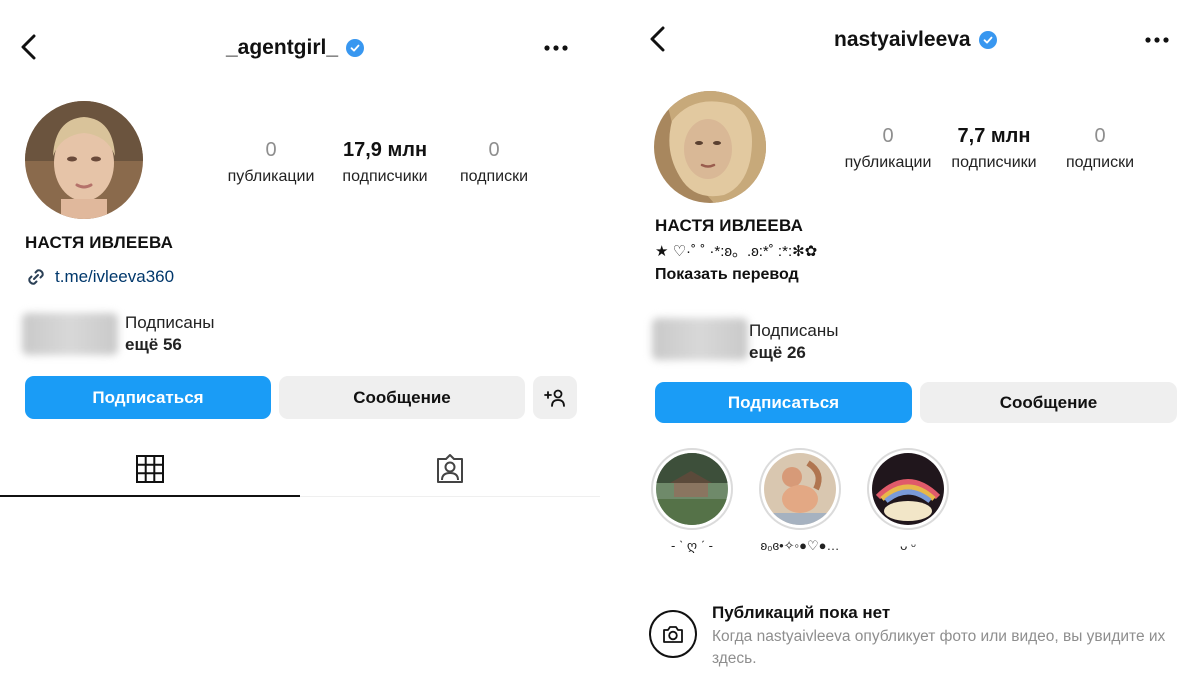  Describe the element at coordinates (994, 136) in the screenshot. I see `stat-followers-value: 7,7 млн` at that location.